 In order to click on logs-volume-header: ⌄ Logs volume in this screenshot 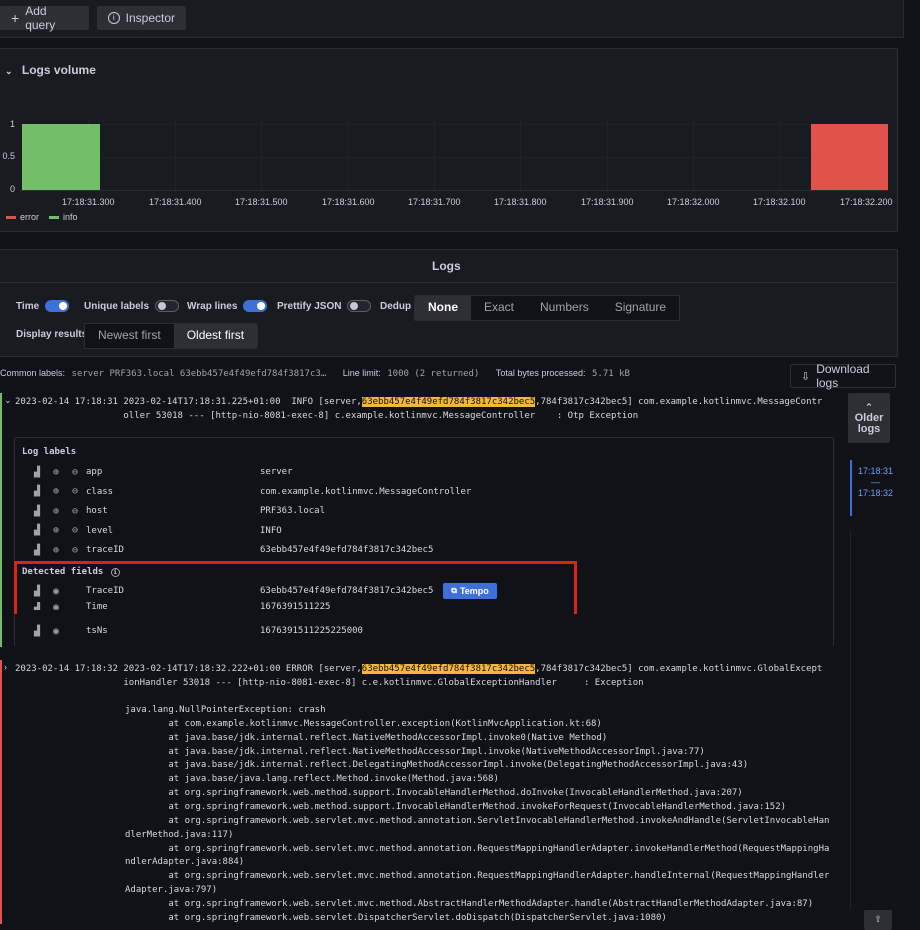, I will do `click(50, 70)`.